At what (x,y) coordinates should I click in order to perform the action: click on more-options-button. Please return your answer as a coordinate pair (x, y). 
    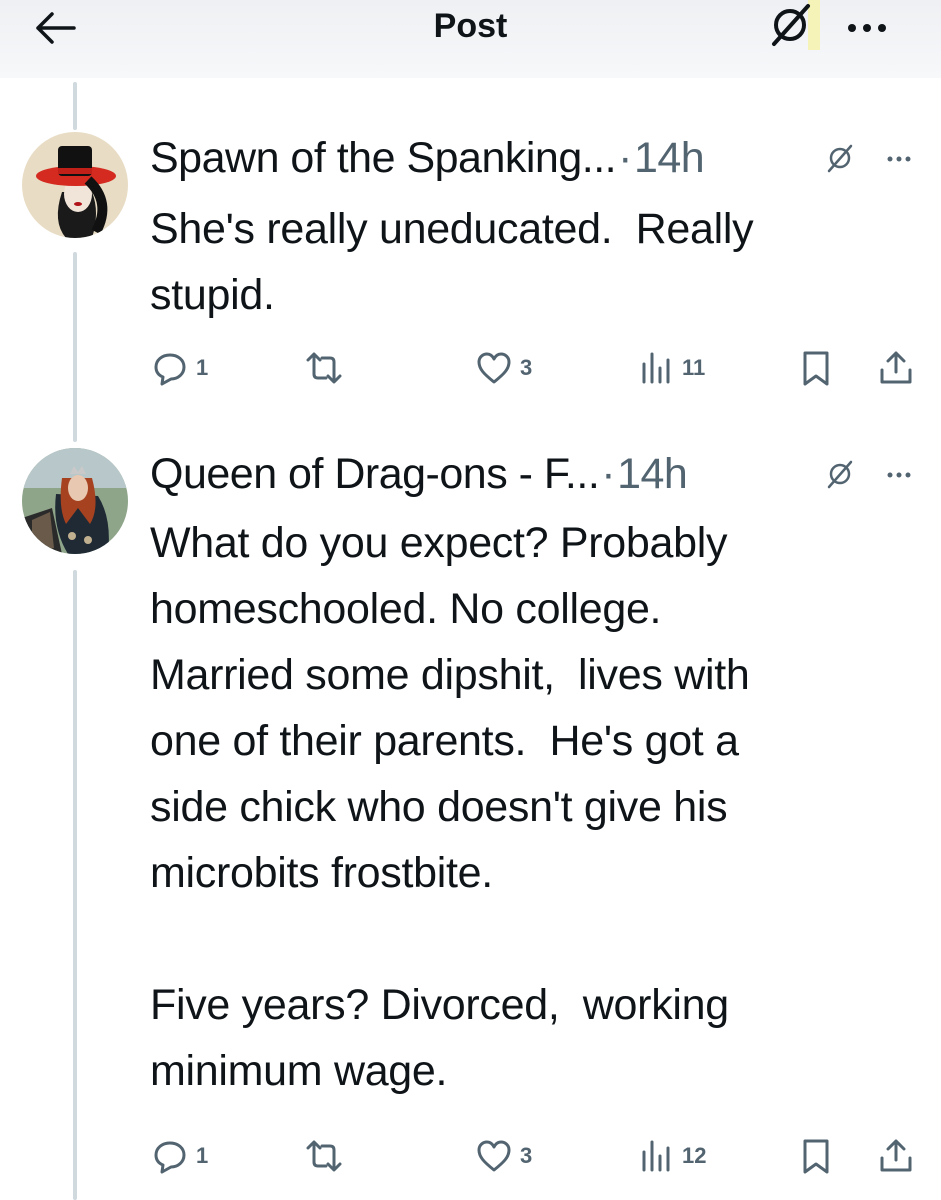
    Looking at the image, I should click on (870, 26).